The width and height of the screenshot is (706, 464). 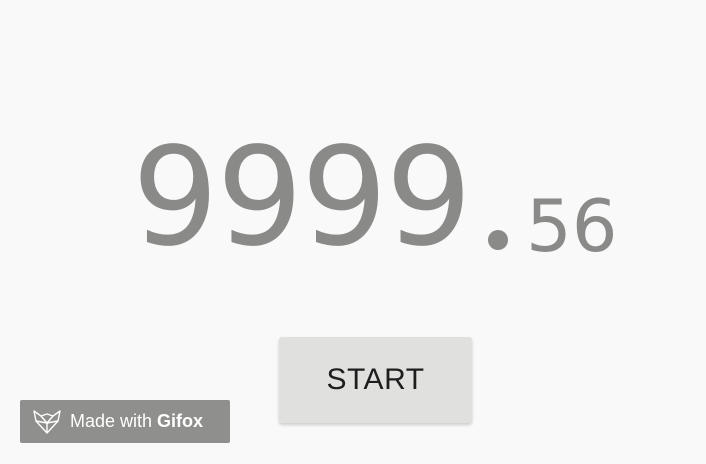 I want to click on fox-icon, so click(x=47, y=422).